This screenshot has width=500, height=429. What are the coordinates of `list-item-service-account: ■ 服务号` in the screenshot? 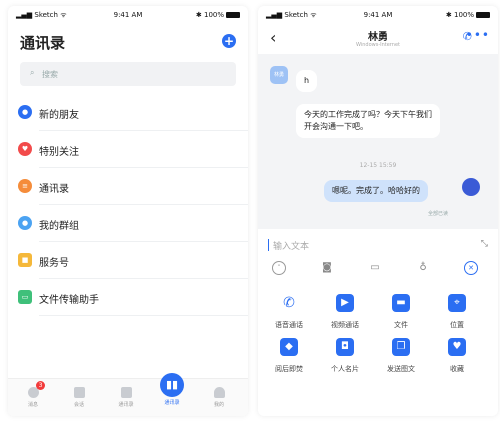 It's located at (128, 260).